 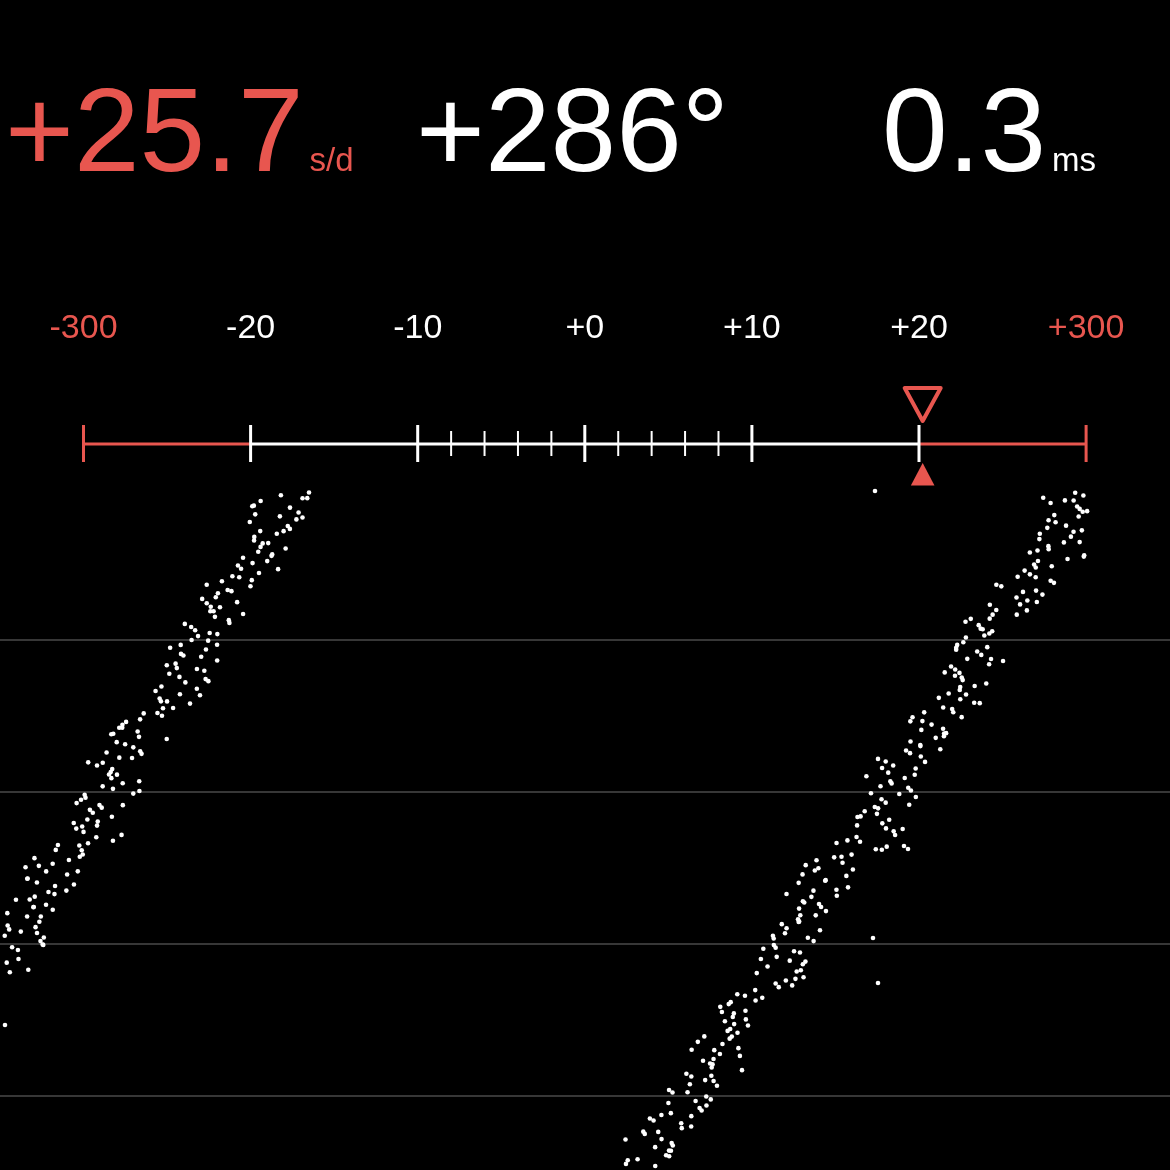 What do you see at coordinates (154, 130) in the screenshot?
I see `reading-value: +25.7` at bounding box center [154, 130].